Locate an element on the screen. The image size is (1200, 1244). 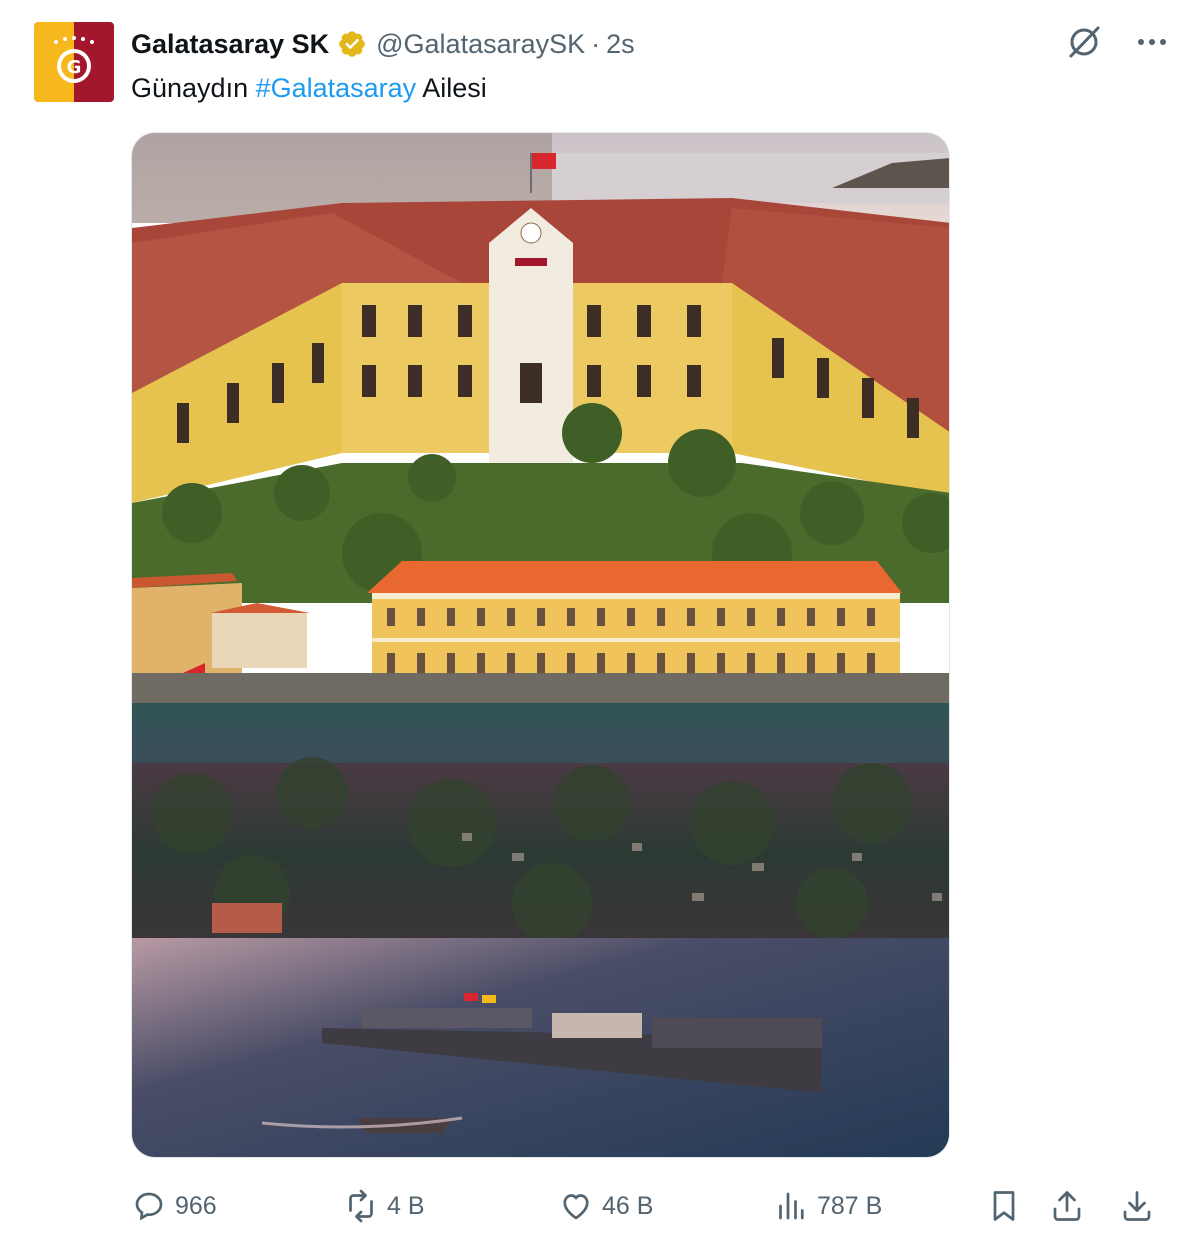
share-button is located at coordinates (1067, 1206).